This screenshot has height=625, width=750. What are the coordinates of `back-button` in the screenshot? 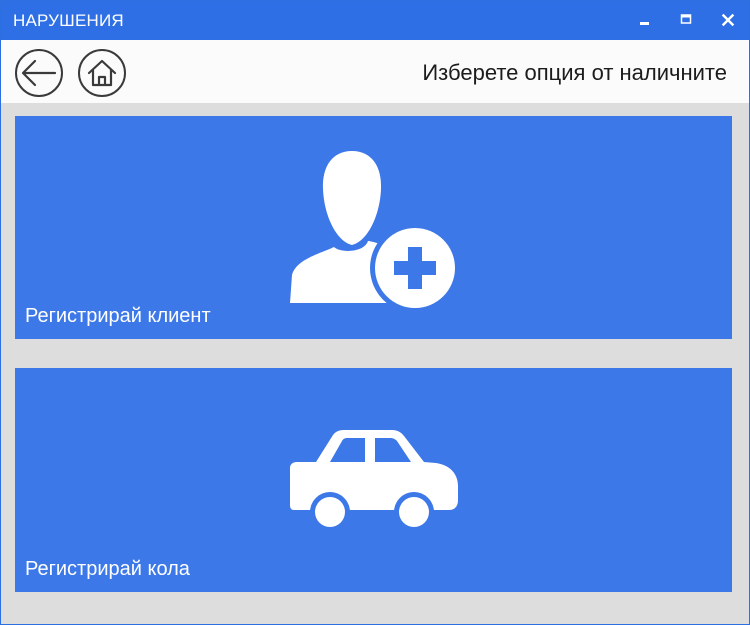 It's located at (39, 73).